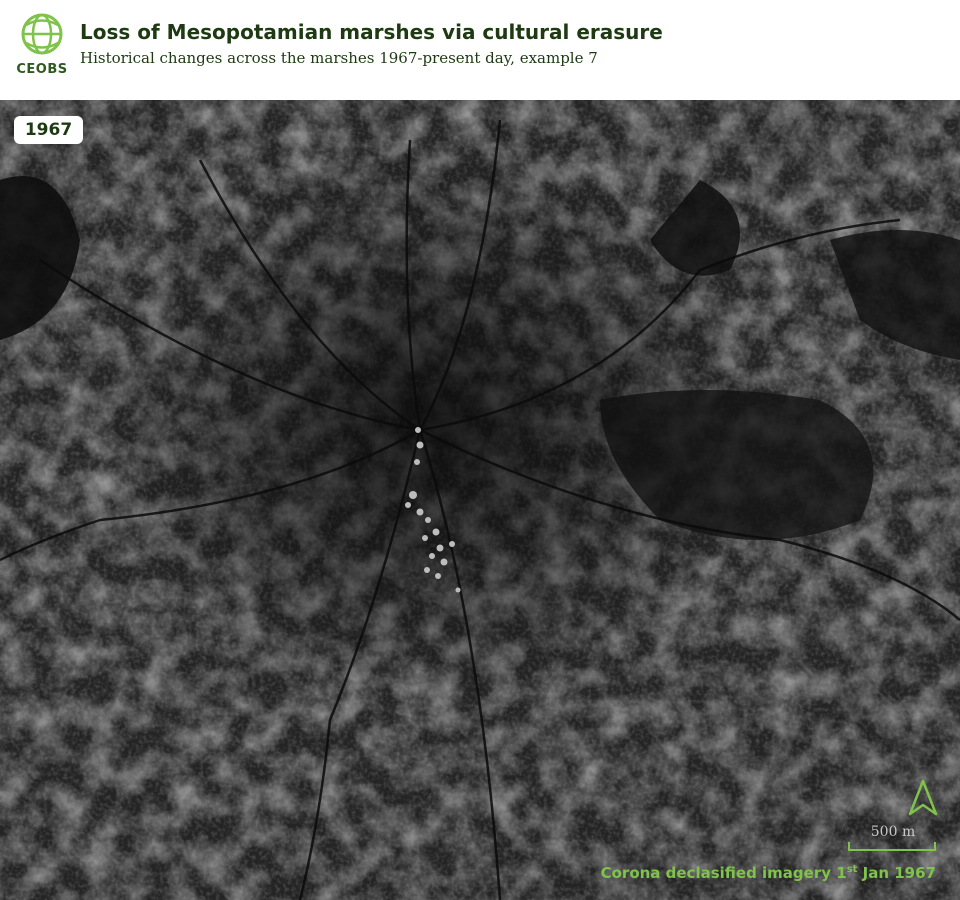 Image resolution: width=960 pixels, height=900 pixels. Describe the element at coordinates (892, 846) in the screenshot. I see `scale-bar-icon` at that location.